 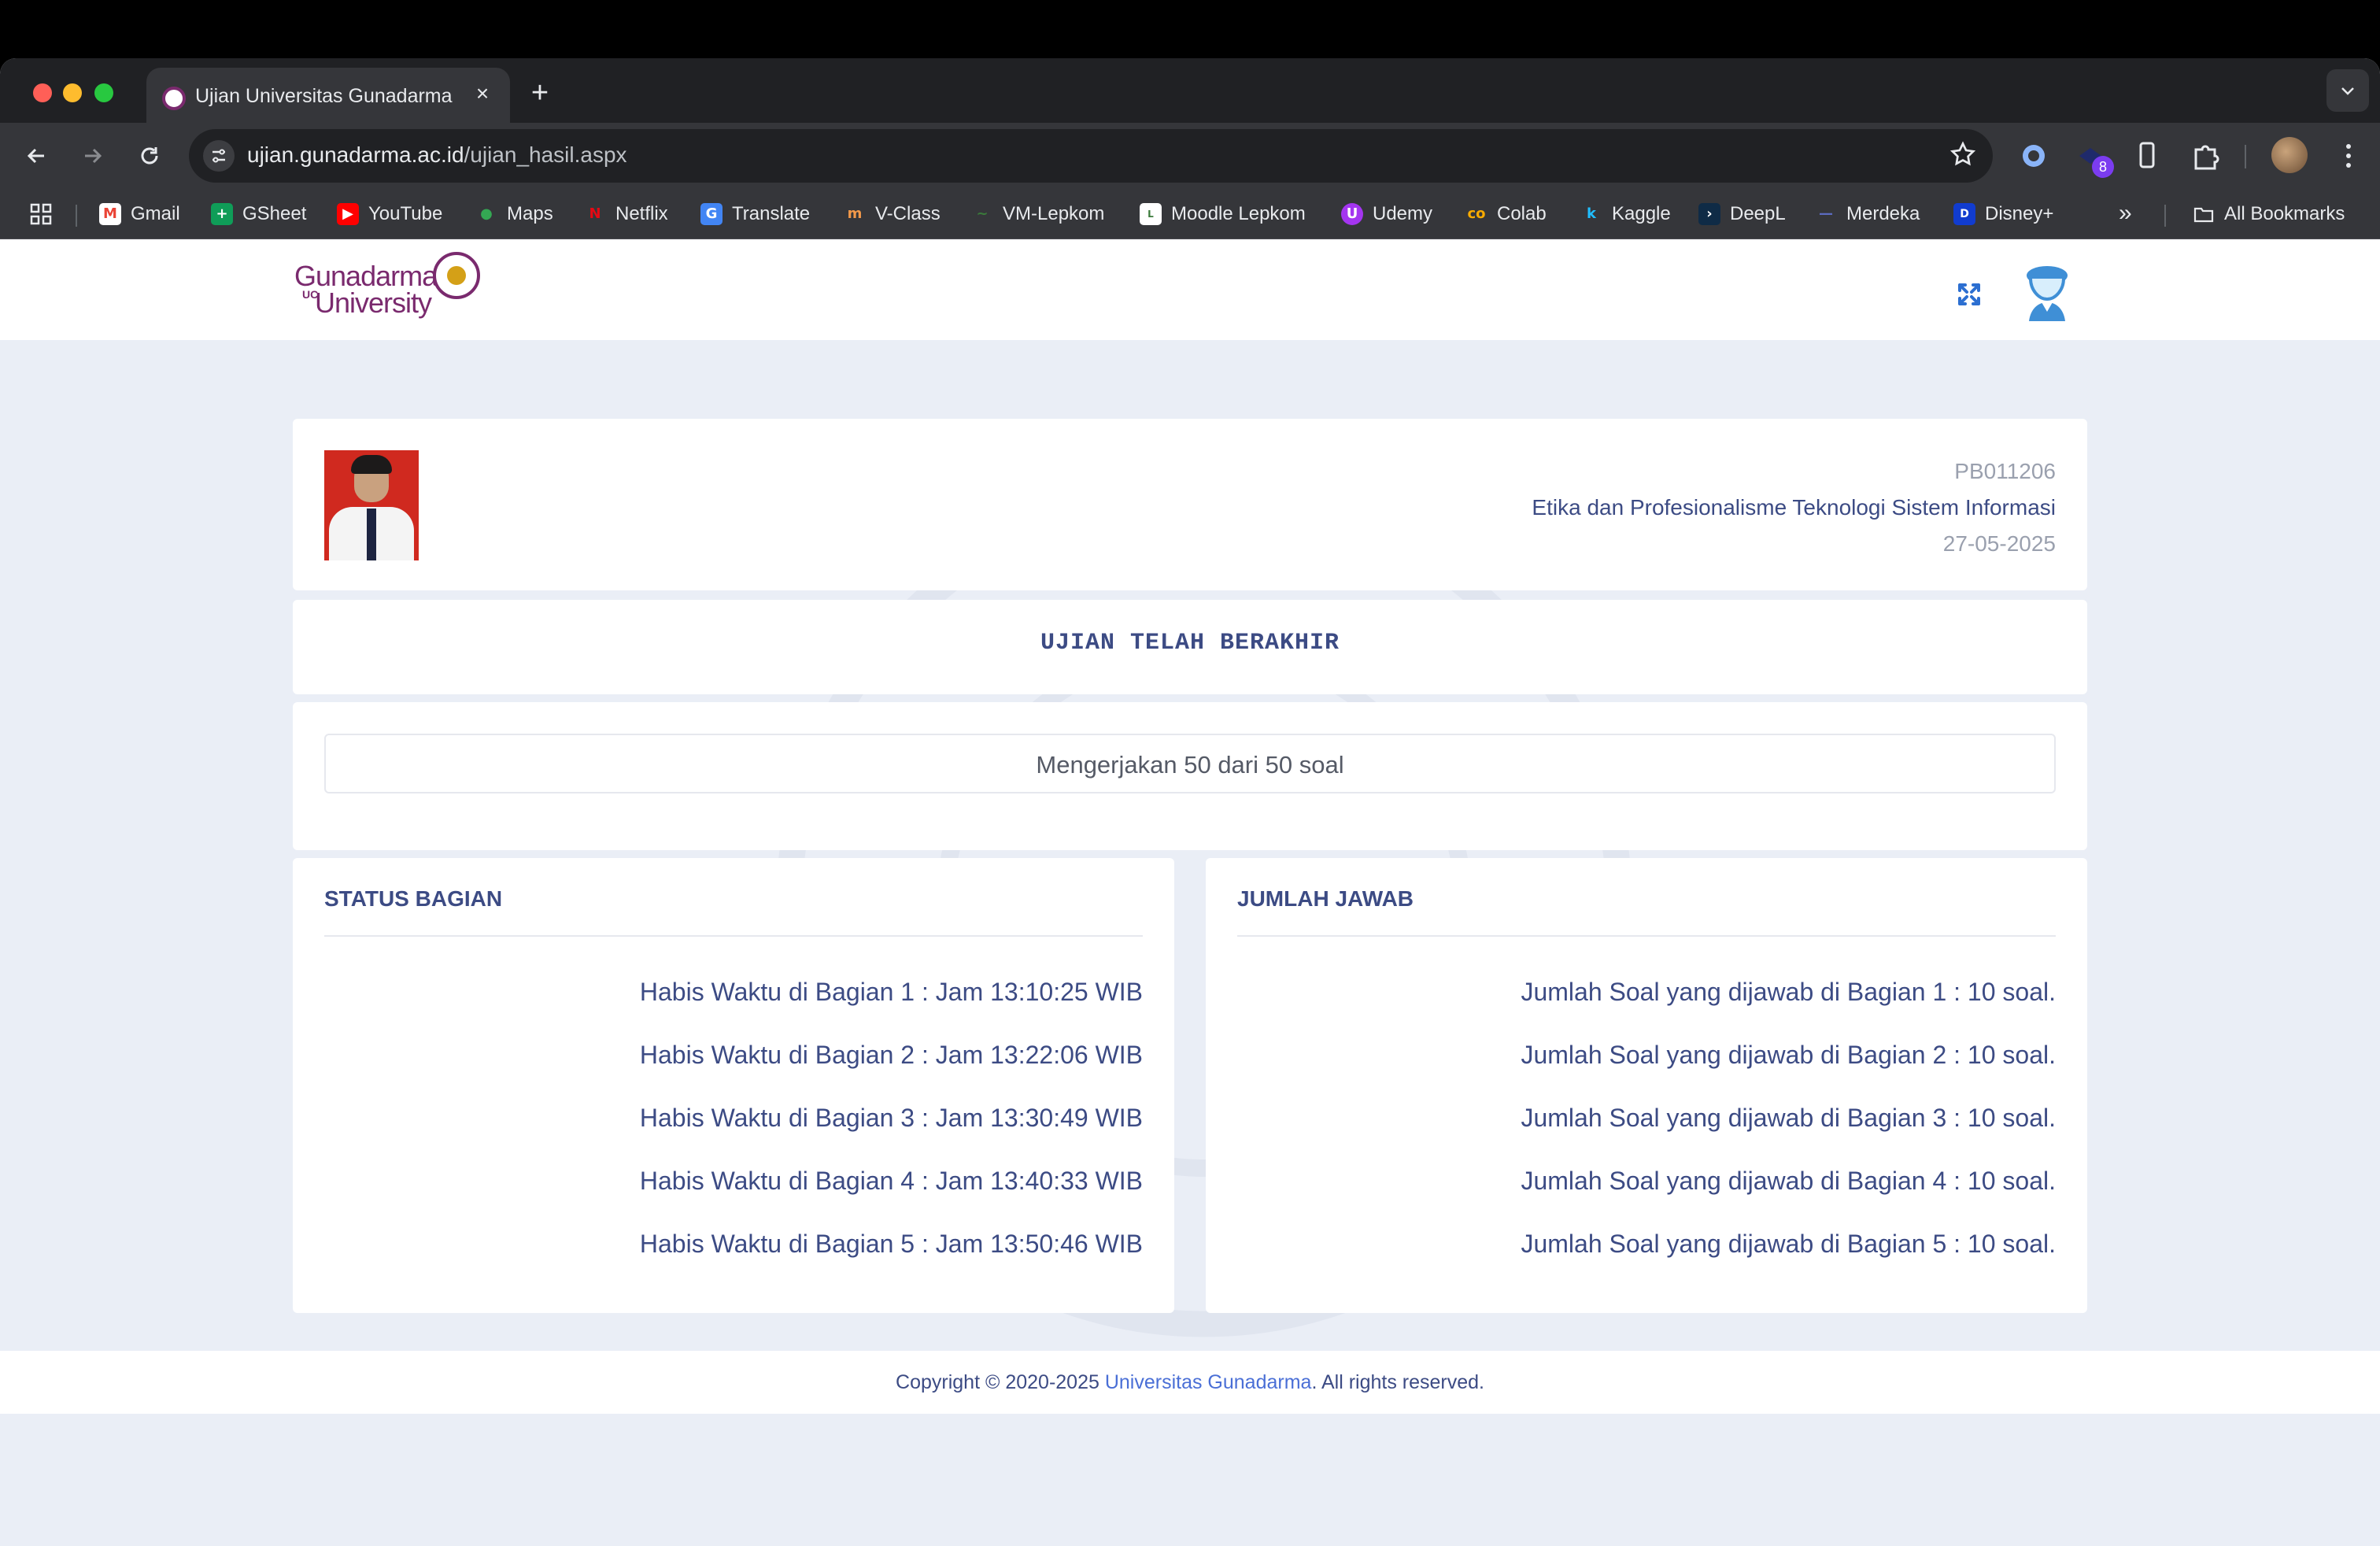 I want to click on mobile-device-icon, so click(x=2147, y=156).